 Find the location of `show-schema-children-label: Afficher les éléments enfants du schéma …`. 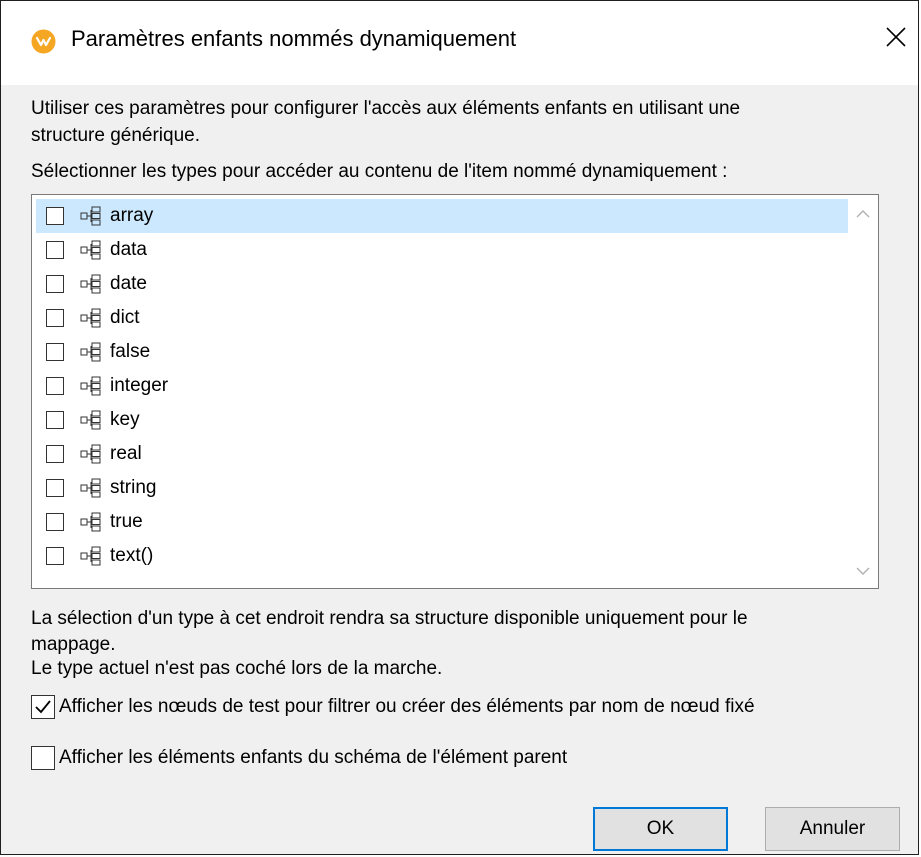

show-schema-children-label: Afficher les éléments enfants du schéma … is located at coordinates (313, 757).